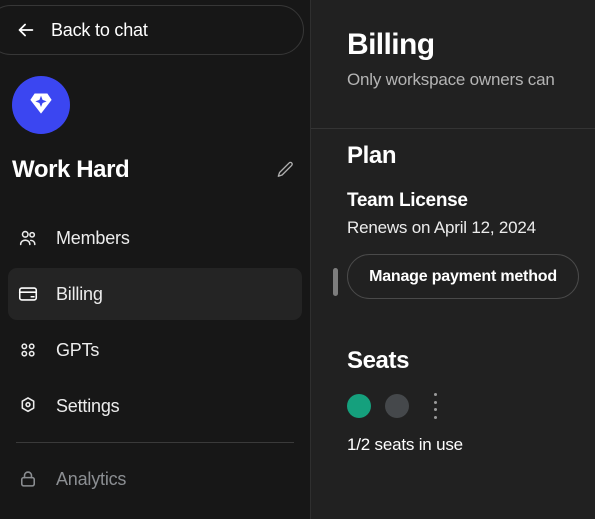 This screenshot has width=595, height=519. I want to click on plan-name: Team License, so click(407, 200).